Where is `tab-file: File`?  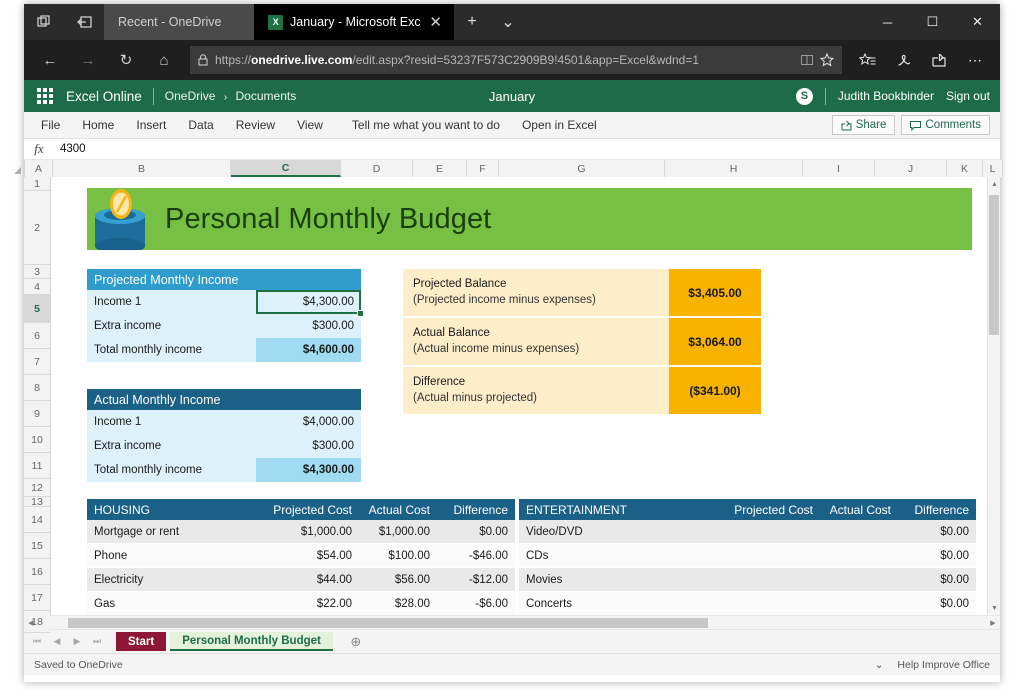 tab-file: File is located at coordinates (50, 125).